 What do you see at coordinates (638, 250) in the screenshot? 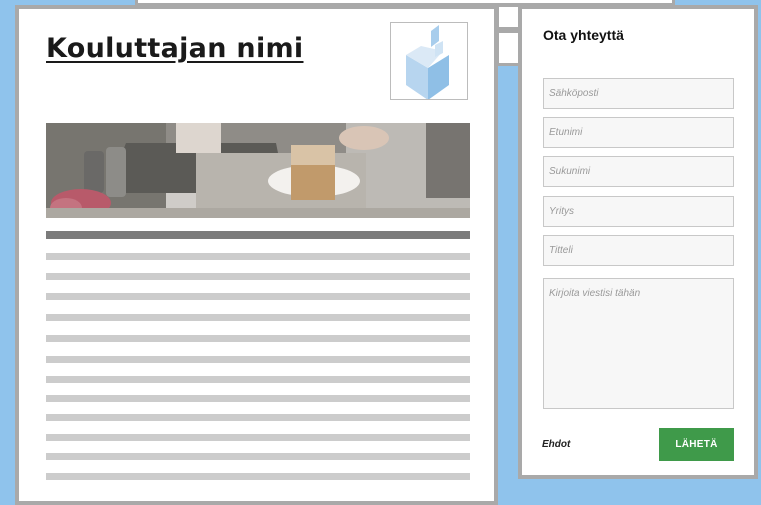
I see `job-title-field` at bounding box center [638, 250].